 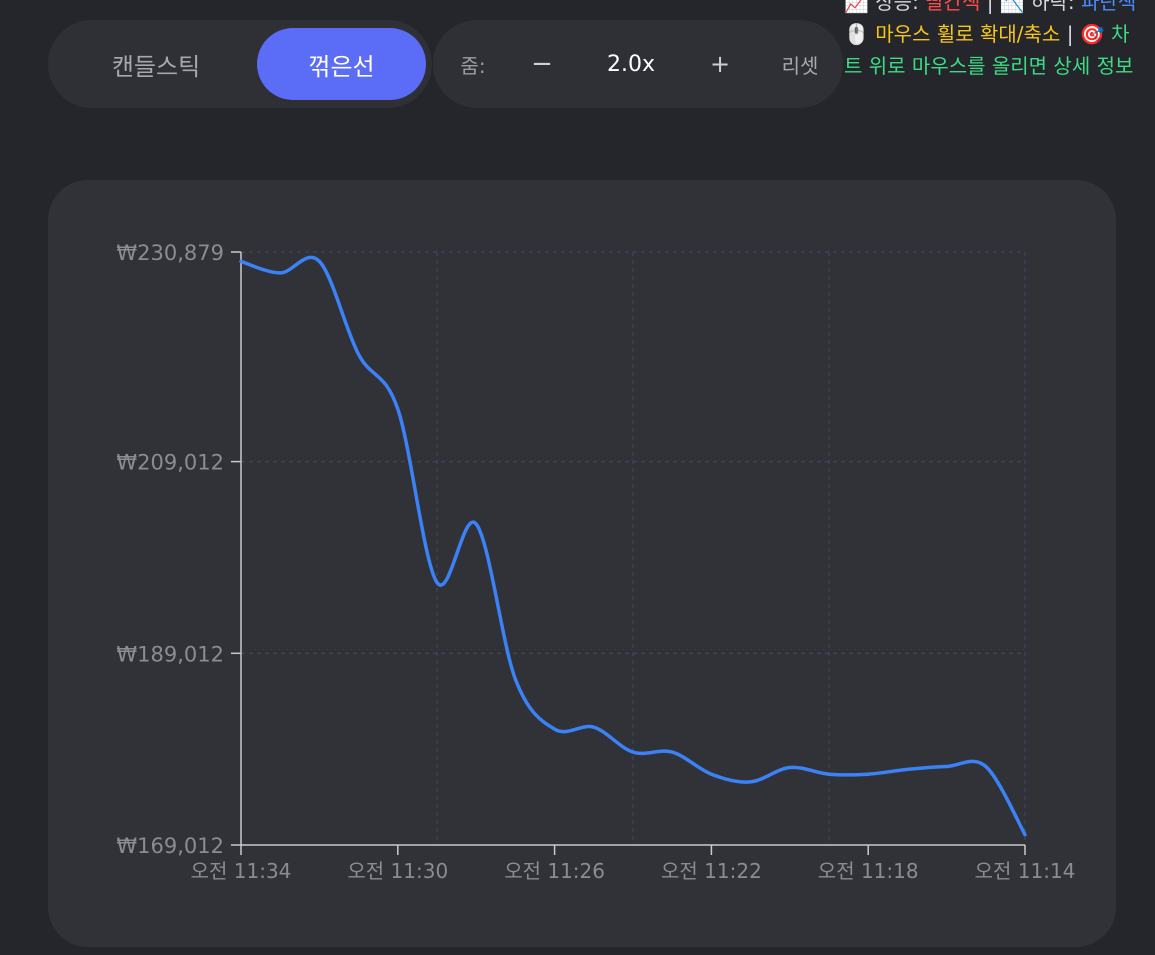 What do you see at coordinates (554, 871) in the screenshot?
I see `x-tick-label: 오전 11:26` at bounding box center [554, 871].